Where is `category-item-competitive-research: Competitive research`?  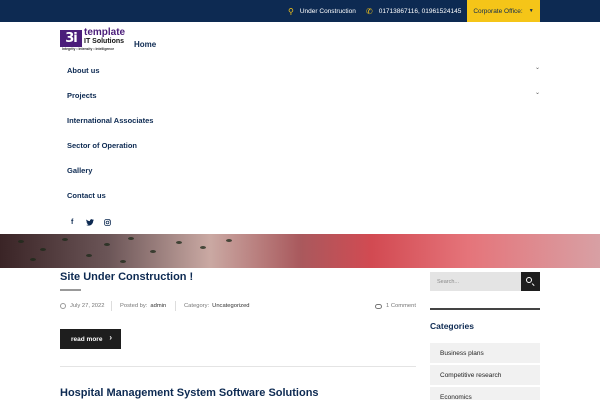
category-item-competitive-research: Competitive research is located at coordinates (485, 375).